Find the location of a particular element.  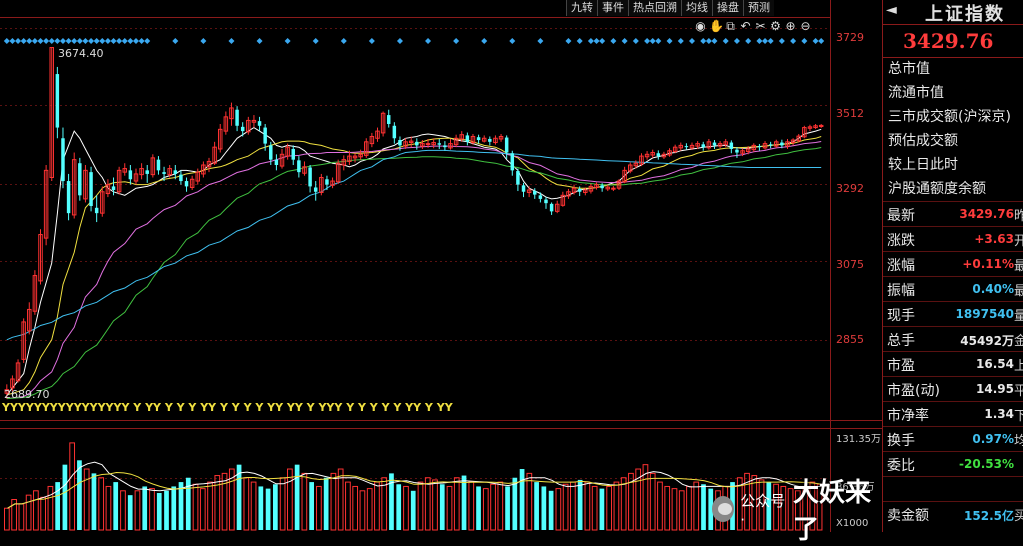

plus-icon: ⊕ is located at coordinates (790, 26).